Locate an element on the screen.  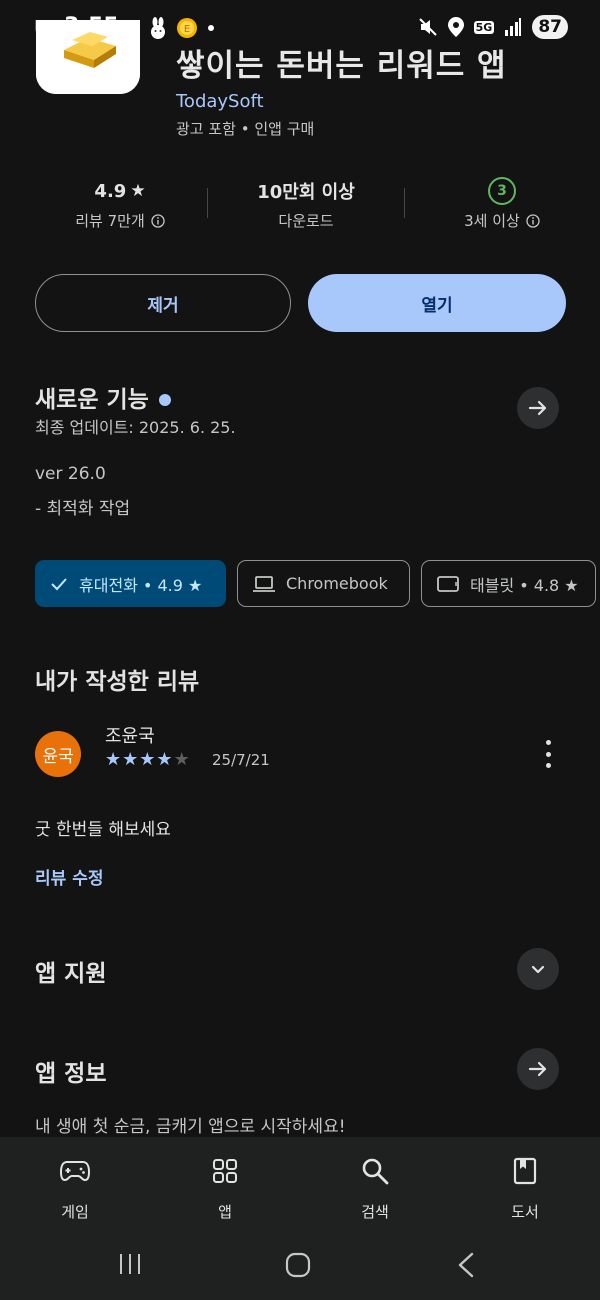
check-icon is located at coordinates (59, 583).